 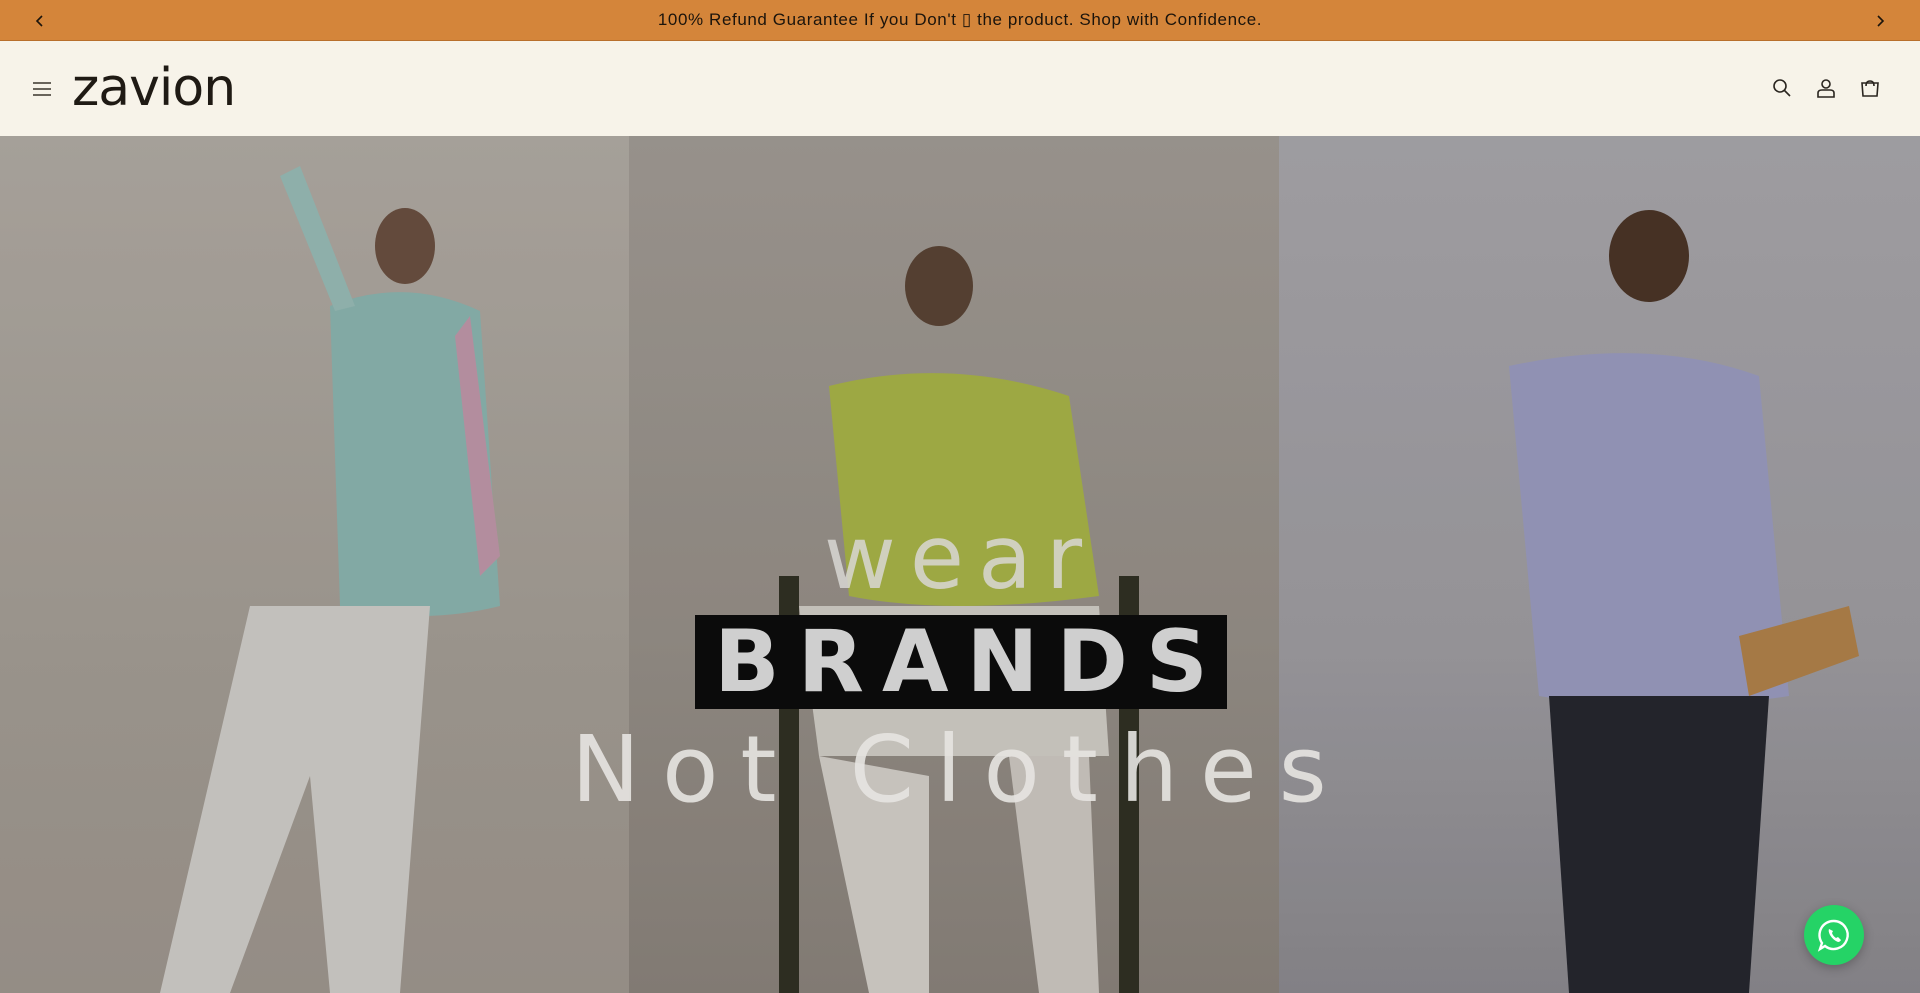 I want to click on hero-line-not-clothes: Not Clothes, so click(x=960, y=769).